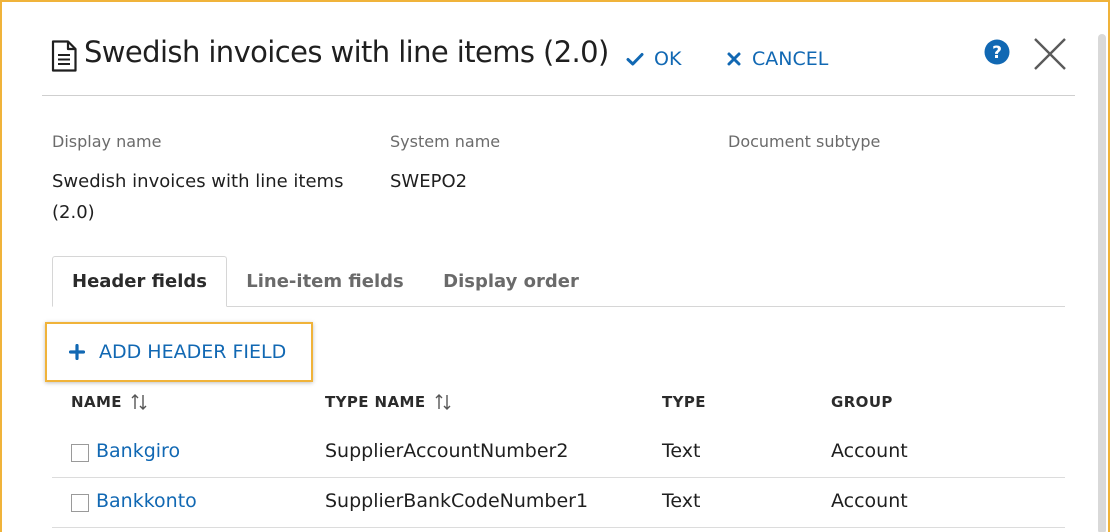 This screenshot has height=532, width=1110. Describe the element at coordinates (1102, 283) in the screenshot. I see `vertical-scrollbar` at that location.